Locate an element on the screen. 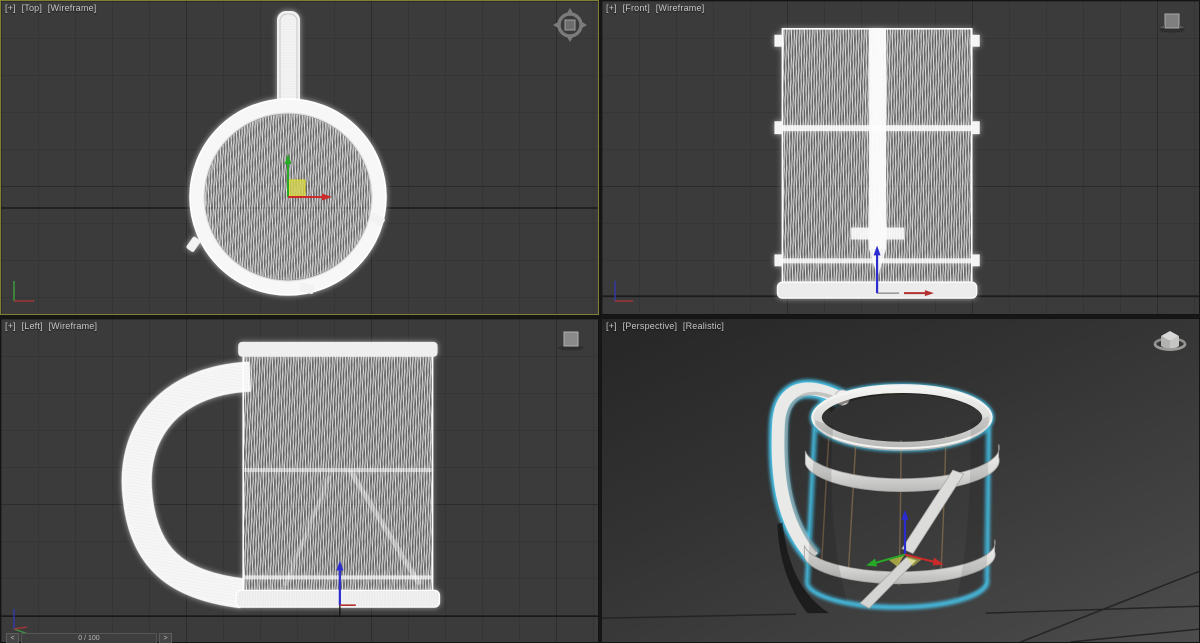 This screenshot has height=643, width=1200. viewport-left-label: [+] [Left] [Wireframe] is located at coordinates (52, 326).